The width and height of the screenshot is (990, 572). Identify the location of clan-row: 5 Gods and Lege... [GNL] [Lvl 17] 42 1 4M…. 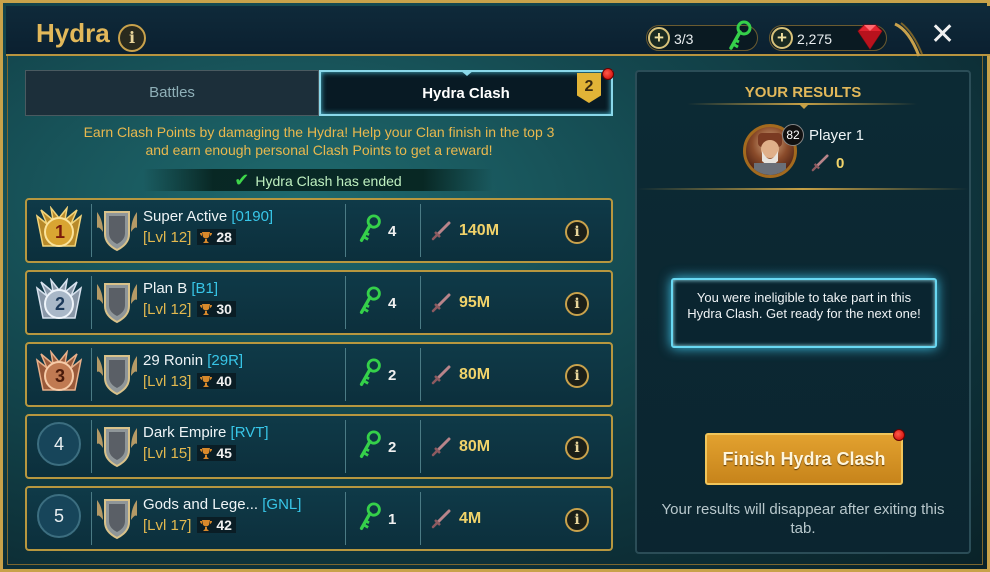
(319, 518).